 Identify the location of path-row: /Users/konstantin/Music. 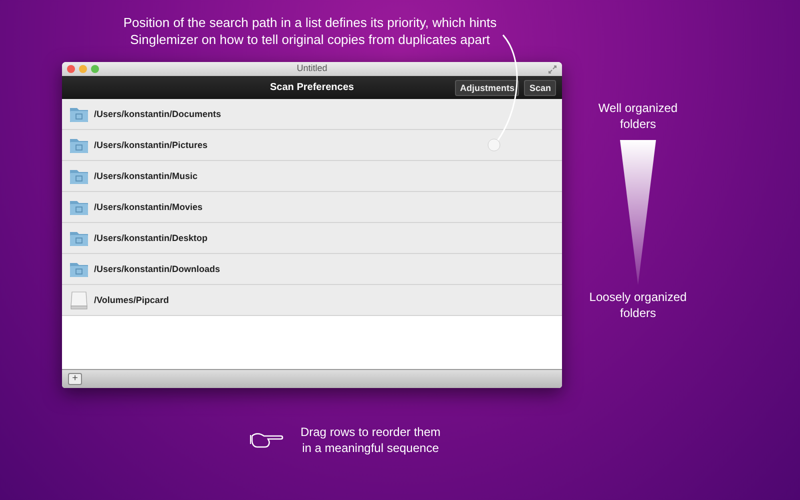
(312, 176).